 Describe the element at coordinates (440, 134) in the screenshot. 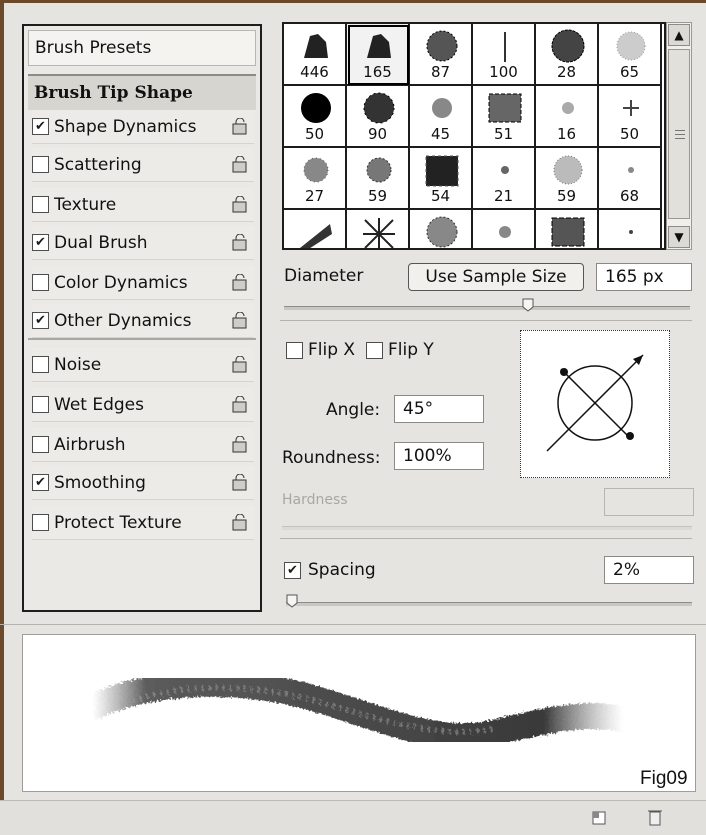

I see `brush-size-label: 45` at that location.